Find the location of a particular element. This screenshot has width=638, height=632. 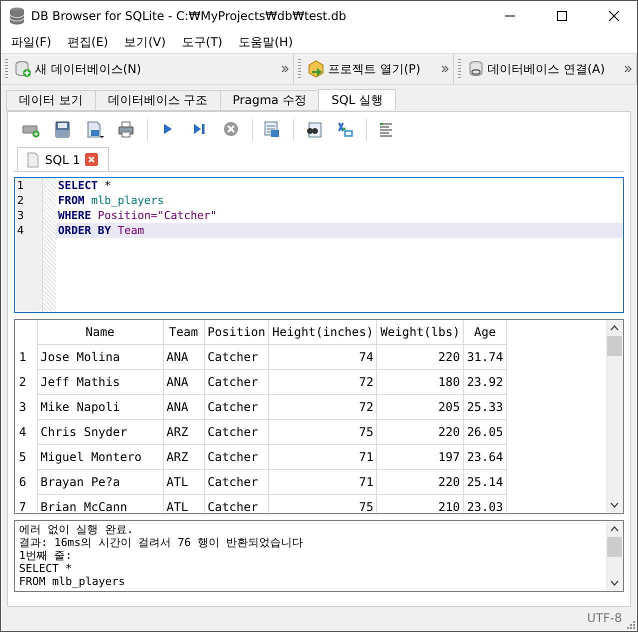

column-header: Name is located at coordinates (100, 332).